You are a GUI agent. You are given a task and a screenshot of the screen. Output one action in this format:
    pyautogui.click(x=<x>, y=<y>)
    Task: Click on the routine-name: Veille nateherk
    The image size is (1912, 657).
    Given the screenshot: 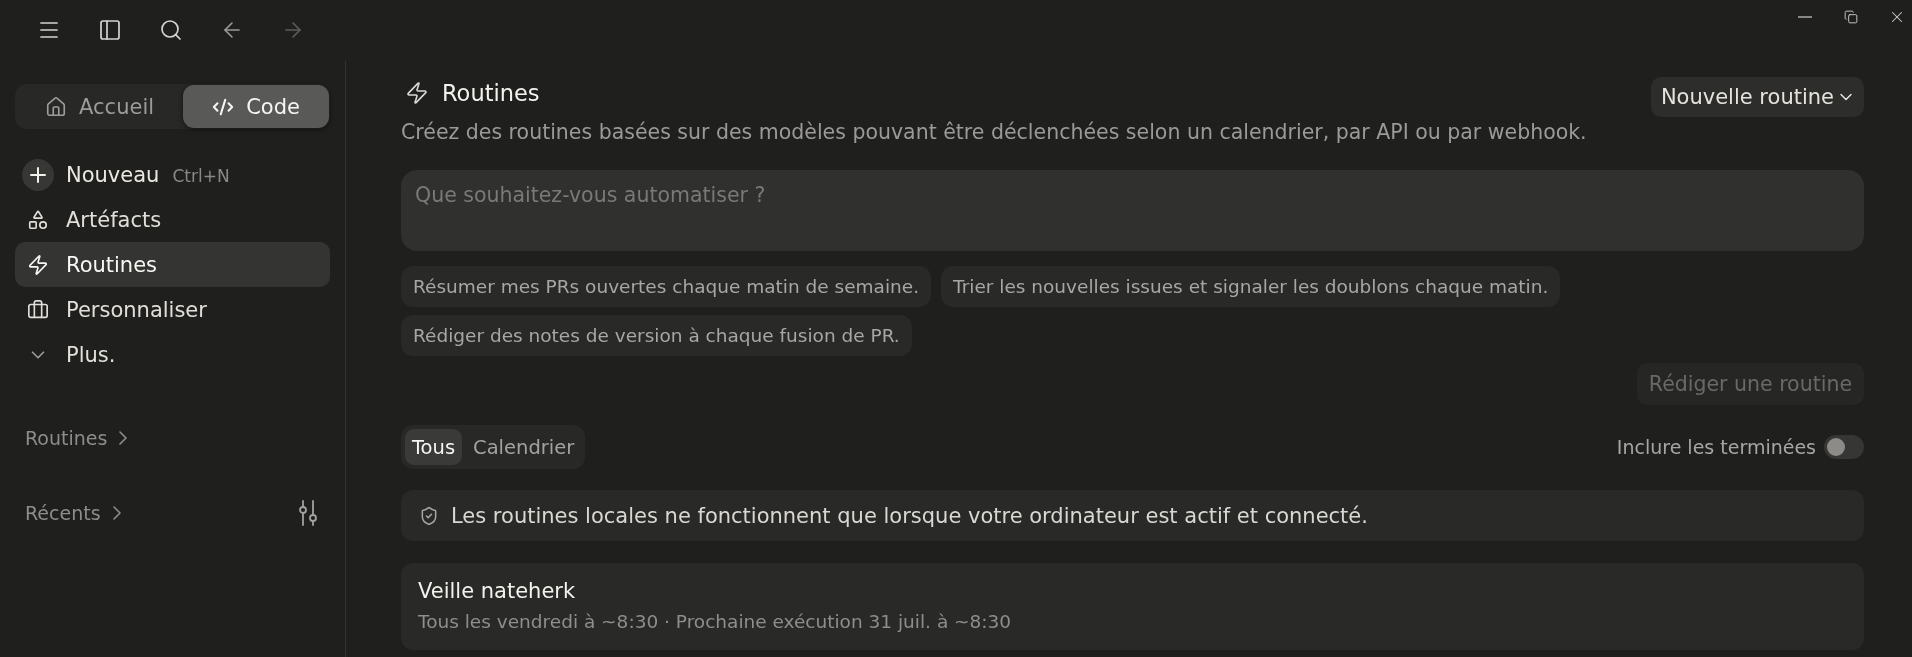 What is the action you would take?
    pyautogui.click(x=497, y=591)
    